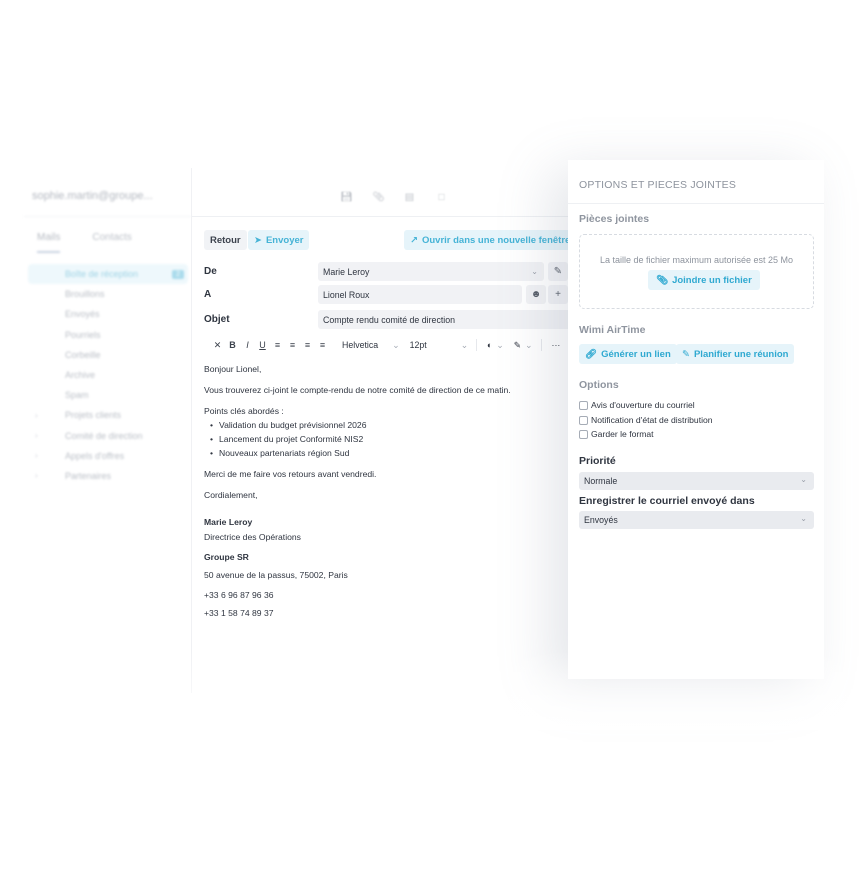 The width and height of the screenshot is (864, 869). Describe the element at coordinates (420, 294) in the screenshot. I see `to-input: Lionel Roux` at that location.